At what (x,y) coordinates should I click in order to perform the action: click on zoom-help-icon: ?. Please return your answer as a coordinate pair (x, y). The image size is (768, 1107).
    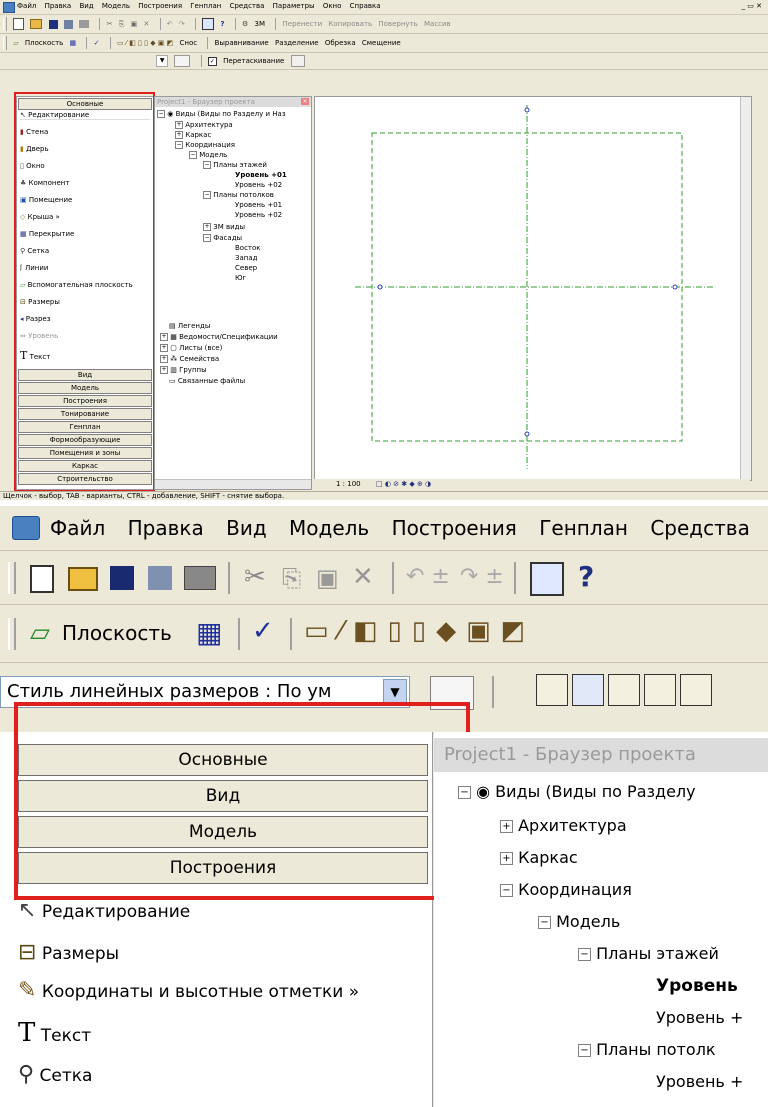
    Looking at the image, I should click on (586, 576).